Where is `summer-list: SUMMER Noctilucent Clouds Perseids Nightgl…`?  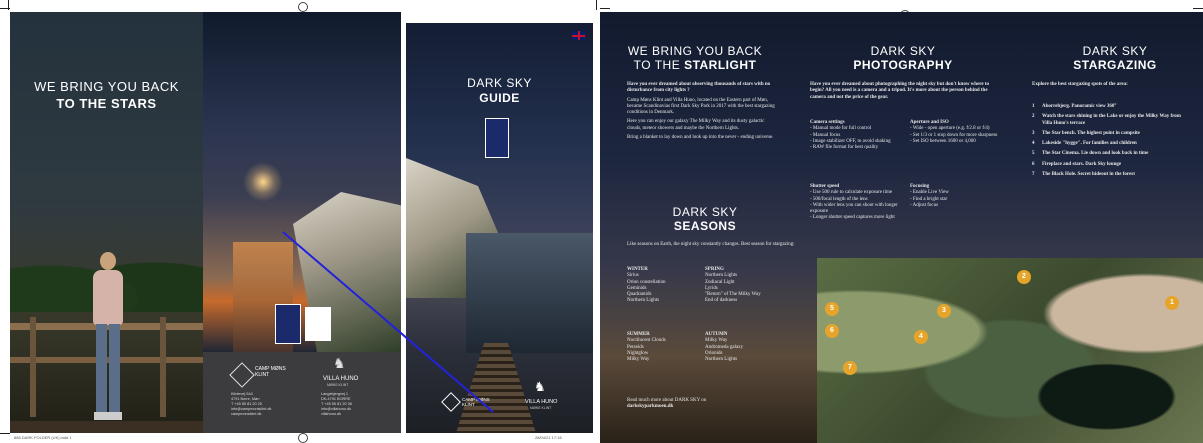 summer-list: SUMMER Noctilucent Clouds Perseids Nightgl… is located at coordinates (646, 347).